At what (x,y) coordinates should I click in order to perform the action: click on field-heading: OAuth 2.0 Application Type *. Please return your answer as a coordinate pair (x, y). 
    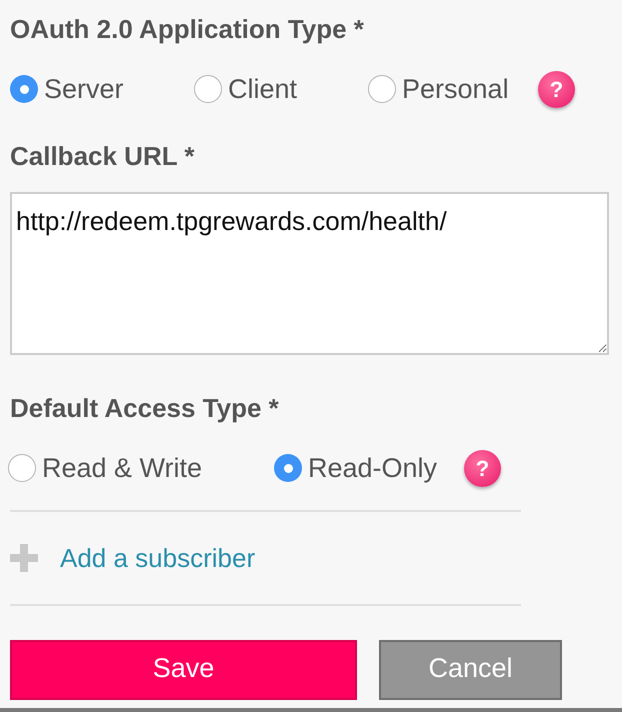
    Looking at the image, I should click on (187, 29).